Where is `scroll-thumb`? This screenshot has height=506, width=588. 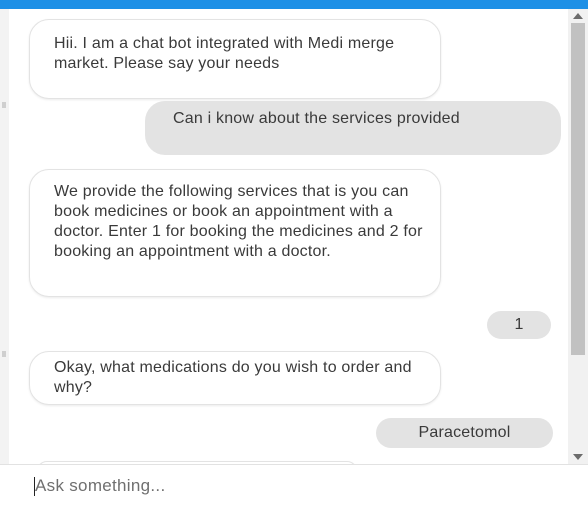
scroll-thumb is located at coordinates (578, 189).